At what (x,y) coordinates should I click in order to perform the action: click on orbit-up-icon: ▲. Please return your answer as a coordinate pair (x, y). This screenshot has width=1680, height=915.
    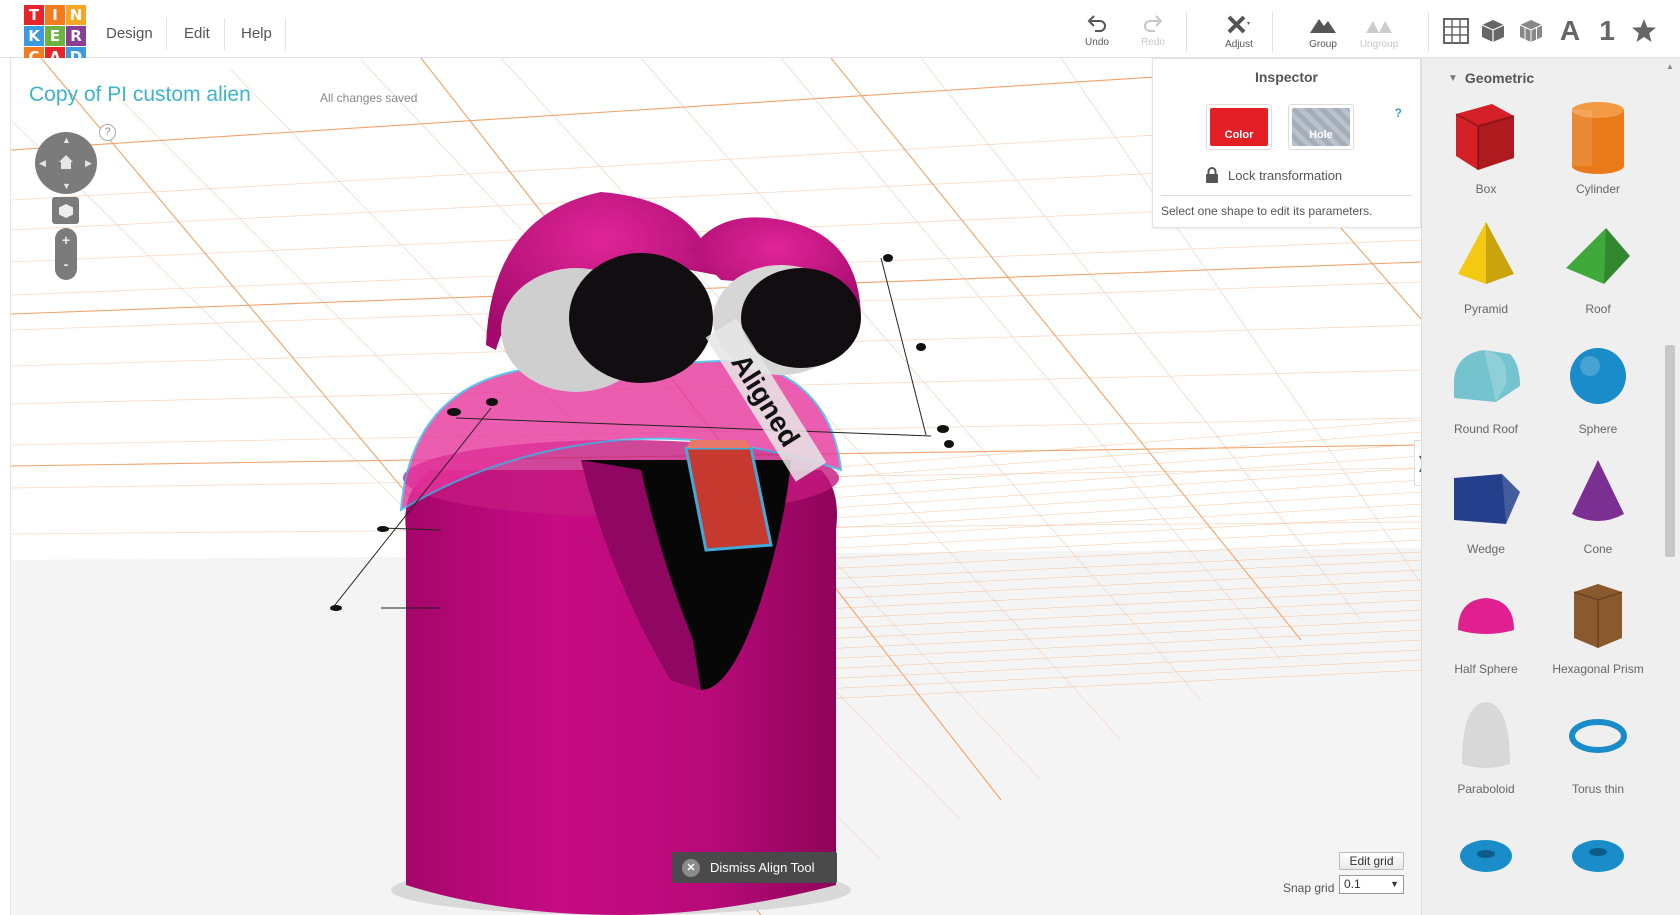
    Looking at the image, I should click on (66, 140).